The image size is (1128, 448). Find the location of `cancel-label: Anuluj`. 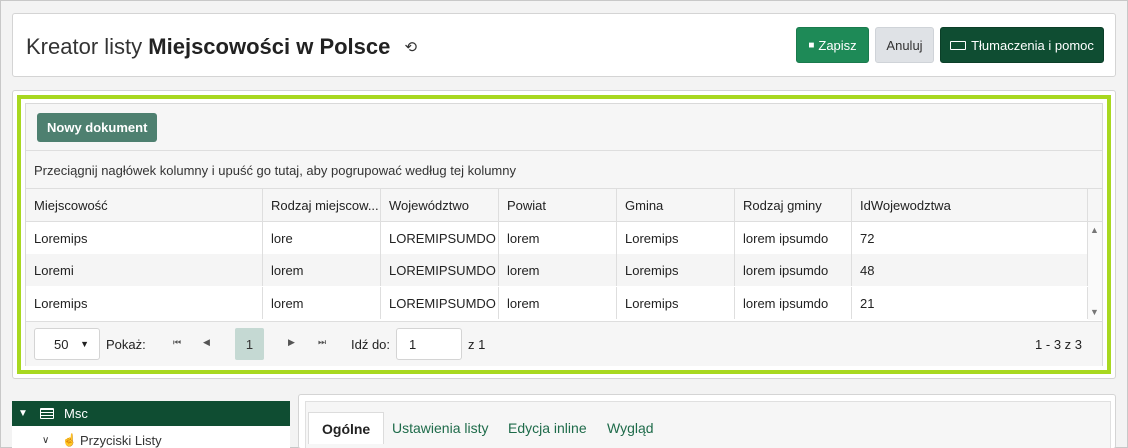

cancel-label: Anuluj is located at coordinates (904, 45).